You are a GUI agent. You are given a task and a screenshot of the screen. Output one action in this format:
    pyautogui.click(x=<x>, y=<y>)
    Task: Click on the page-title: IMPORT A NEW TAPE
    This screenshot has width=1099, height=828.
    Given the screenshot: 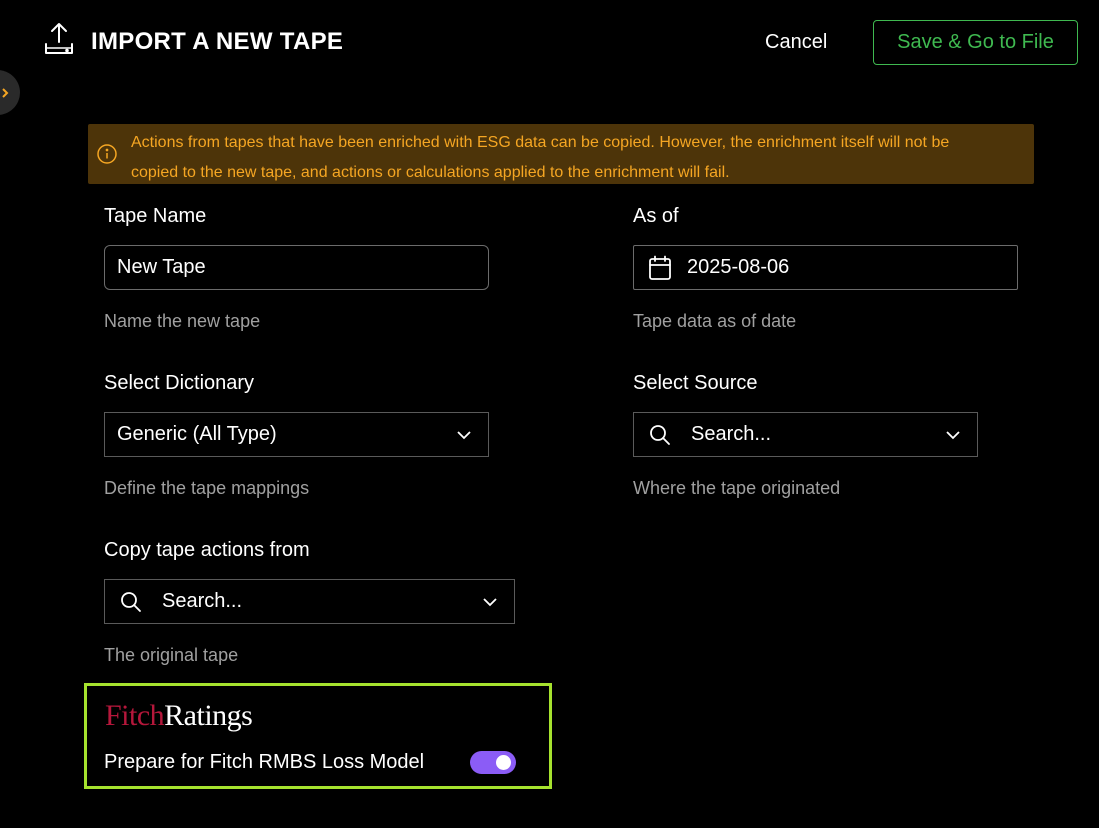 What is the action you would take?
    pyautogui.click(x=217, y=41)
    